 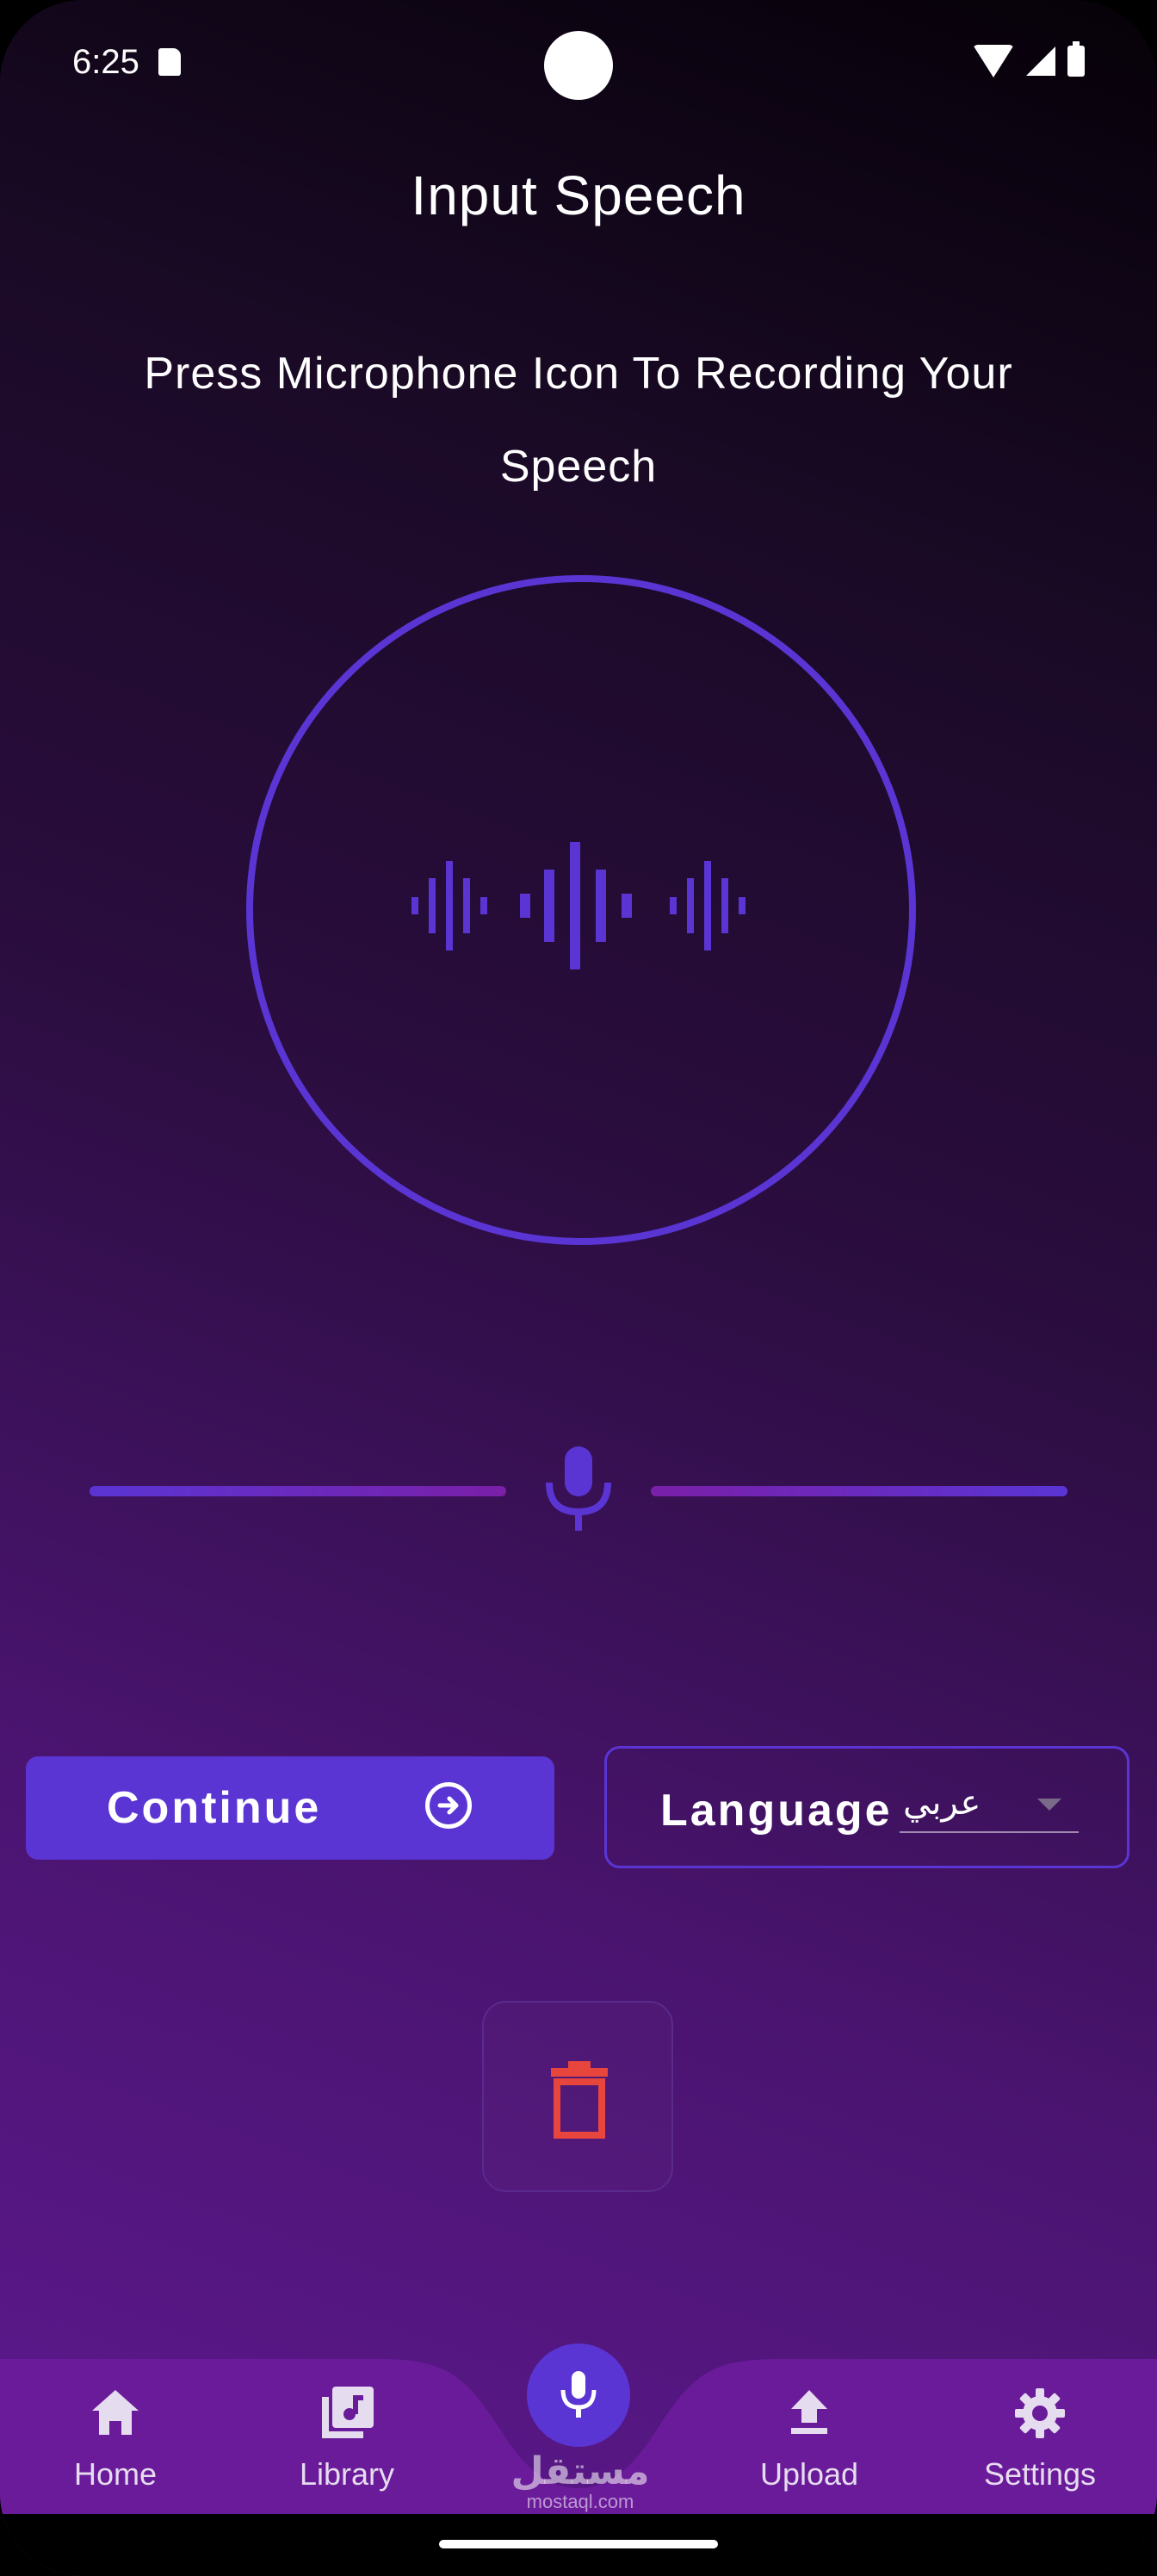 What do you see at coordinates (298, 1491) in the screenshot?
I see `level-line-left` at bounding box center [298, 1491].